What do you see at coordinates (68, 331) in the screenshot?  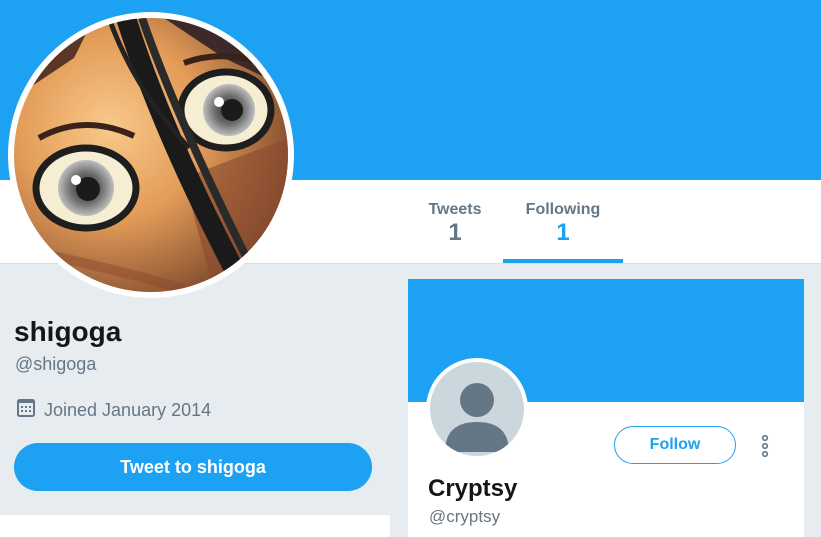 I see `profile-name: shigoga` at bounding box center [68, 331].